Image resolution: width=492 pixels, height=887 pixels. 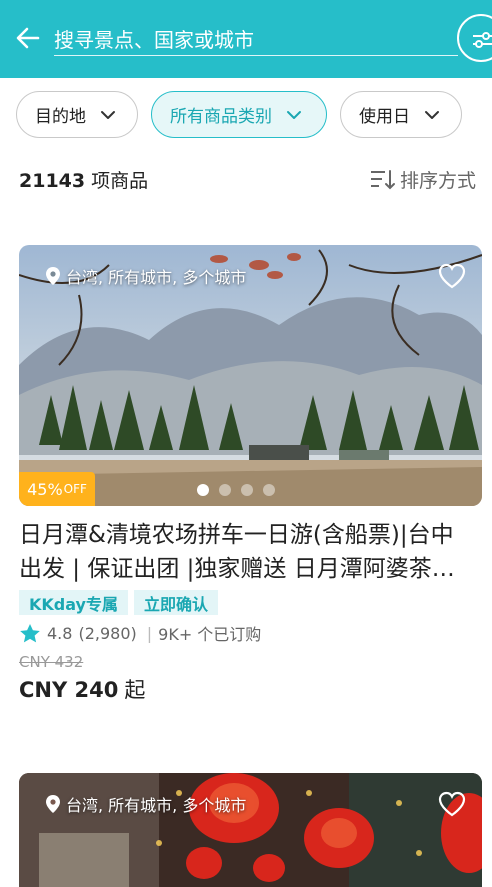 I want to click on product-tags: KKday专属 立即确认, so click(x=119, y=602).